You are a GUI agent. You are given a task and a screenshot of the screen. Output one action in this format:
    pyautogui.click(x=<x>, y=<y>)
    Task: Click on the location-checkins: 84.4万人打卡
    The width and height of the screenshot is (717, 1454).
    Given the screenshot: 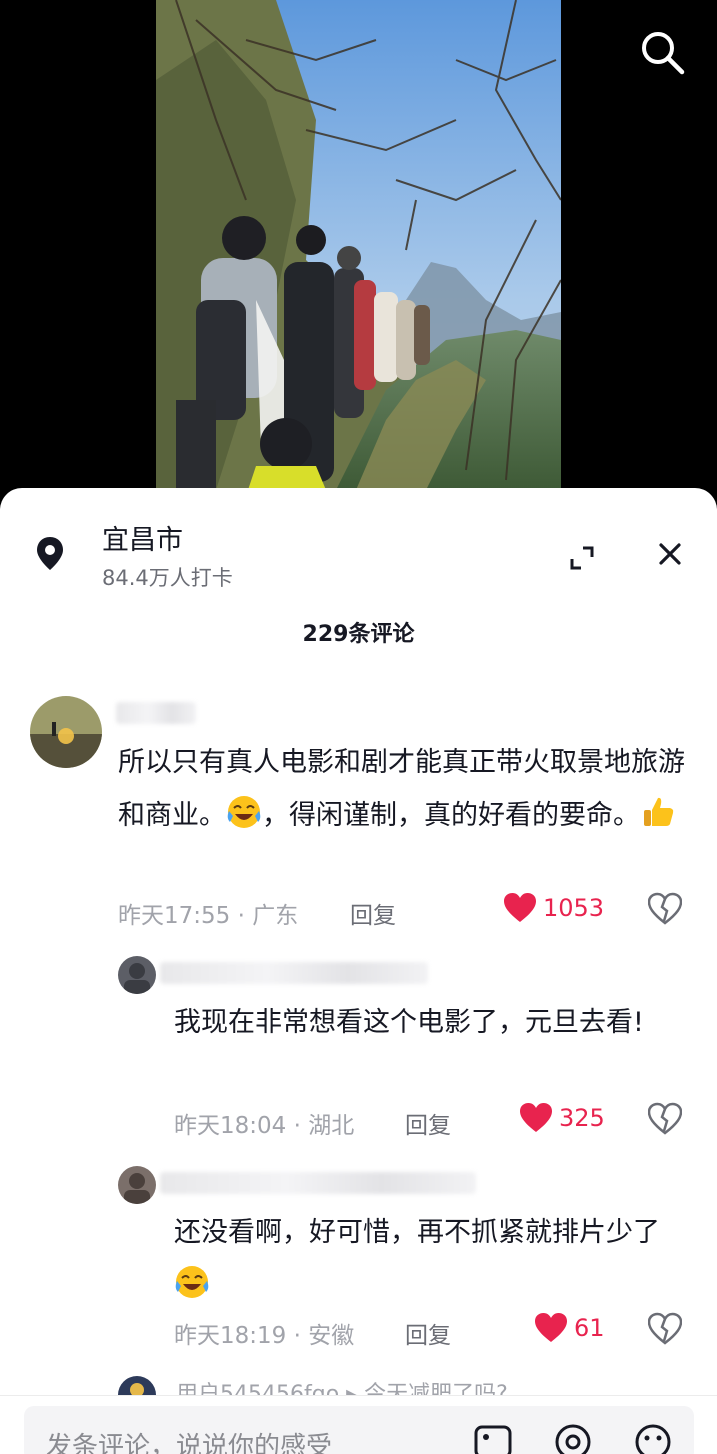 What is the action you would take?
    pyautogui.click(x=167, y=578)
    